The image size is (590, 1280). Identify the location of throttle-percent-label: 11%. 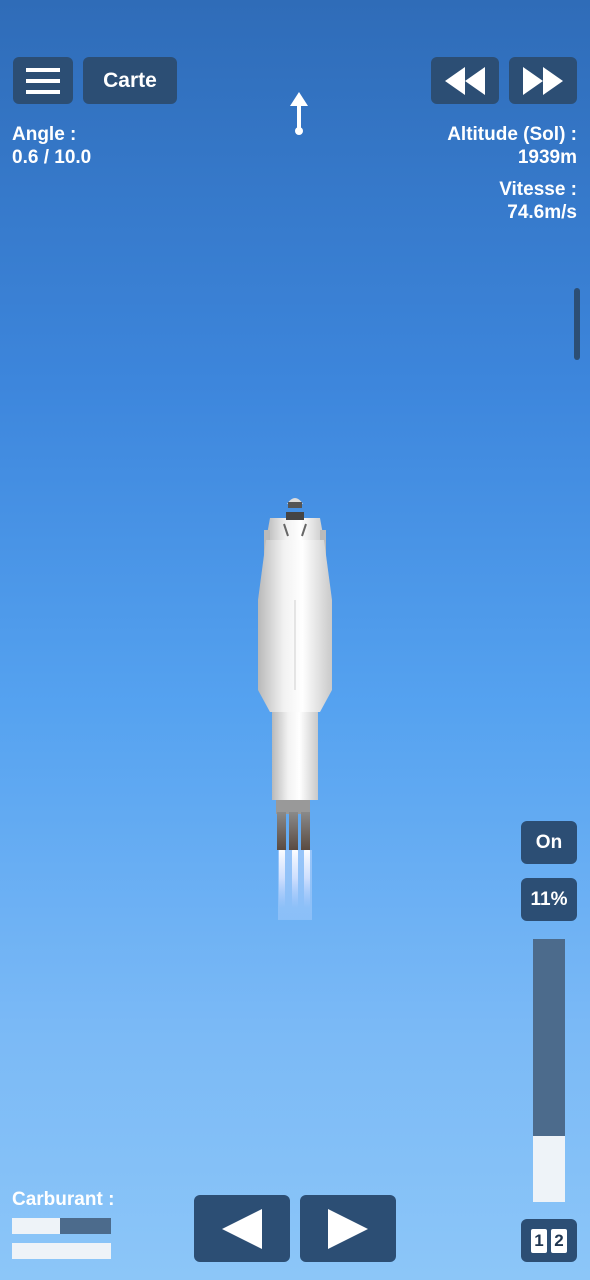
(549, 899).